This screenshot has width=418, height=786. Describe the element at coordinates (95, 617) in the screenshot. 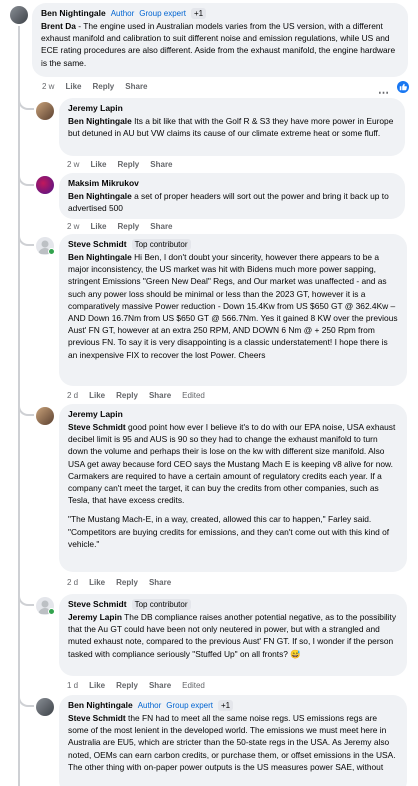

I see `mention-link: Jeremy Lapin` at that location.